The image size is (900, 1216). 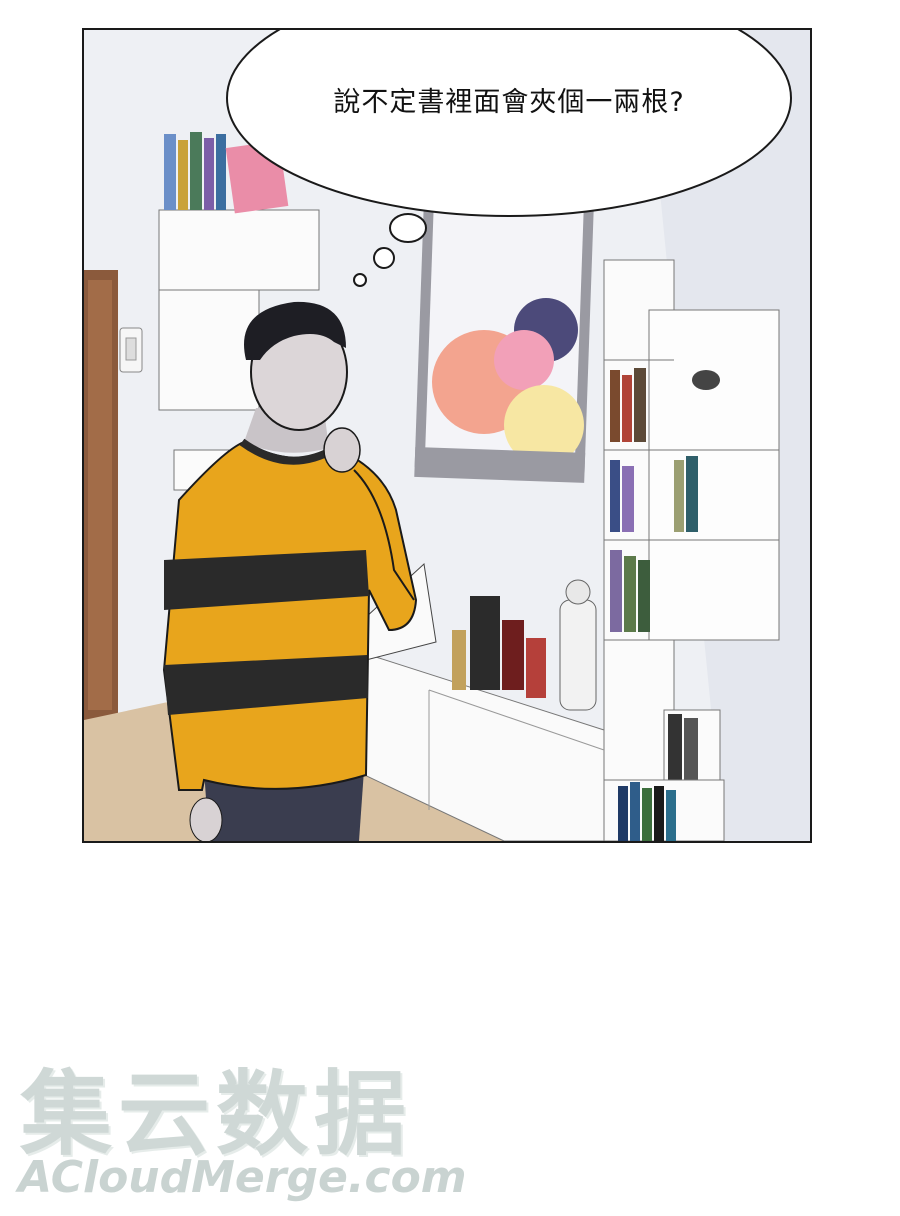 What do you see at coordinates (242, 1177) in the screenshot?
I see `watermark-latin-text: ACloudMerge.com` at bounding box center [242, 1177].